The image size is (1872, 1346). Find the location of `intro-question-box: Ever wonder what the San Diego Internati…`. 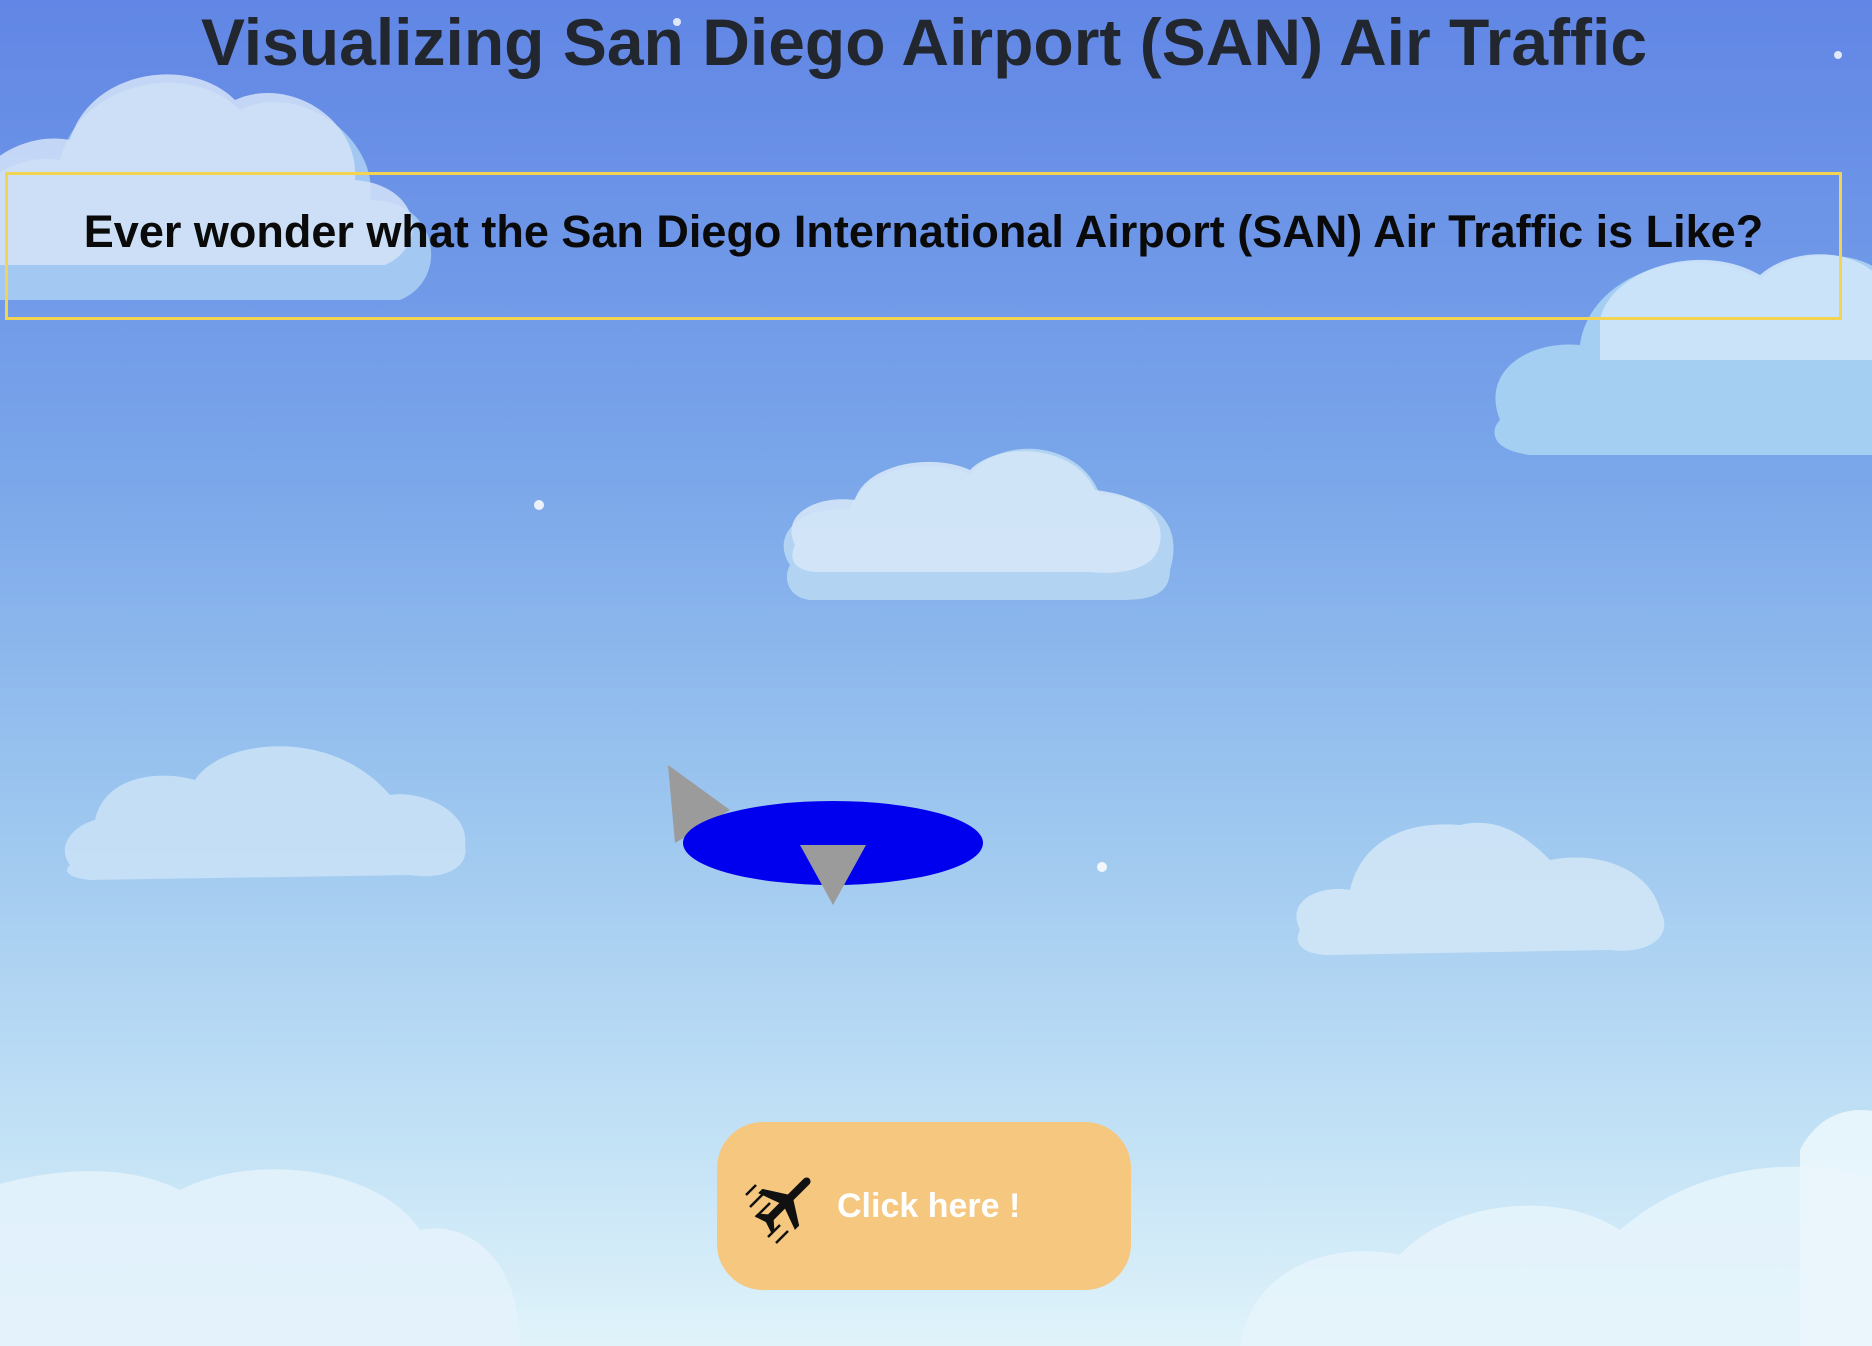

intro-question-box: Ever wonder what the San Diego Internati… is located at coordinates (923, 246).